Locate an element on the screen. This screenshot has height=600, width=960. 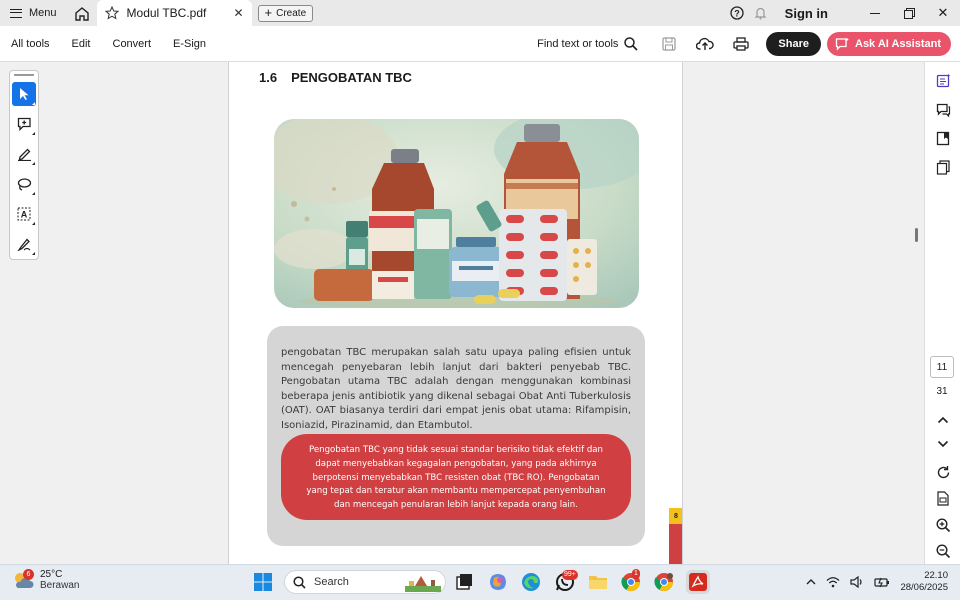
system-tray: 22.10 28/06/2025 is located at coordinates (877, 582).